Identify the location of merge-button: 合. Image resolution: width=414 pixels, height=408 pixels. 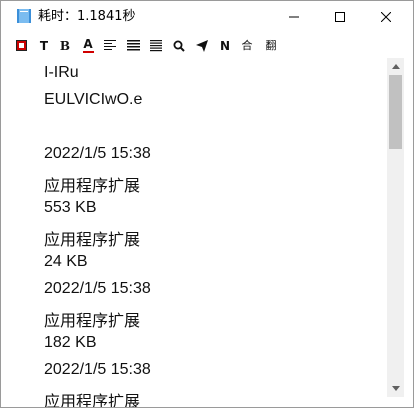
(247, 45).